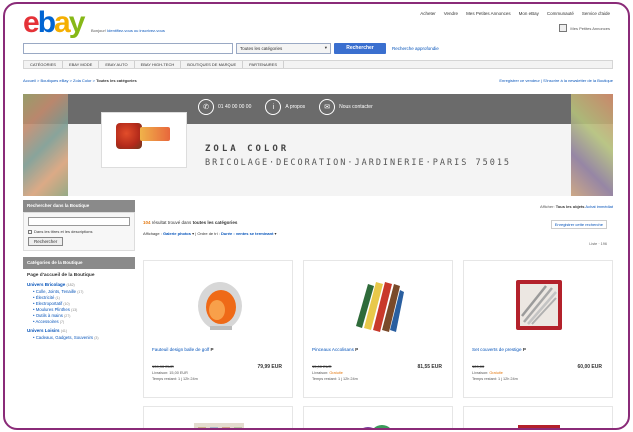  What do you see at coordinates (30, 231) in the screenshot?
I see `descriptions-checkbox` at bounding box center [30, 231].